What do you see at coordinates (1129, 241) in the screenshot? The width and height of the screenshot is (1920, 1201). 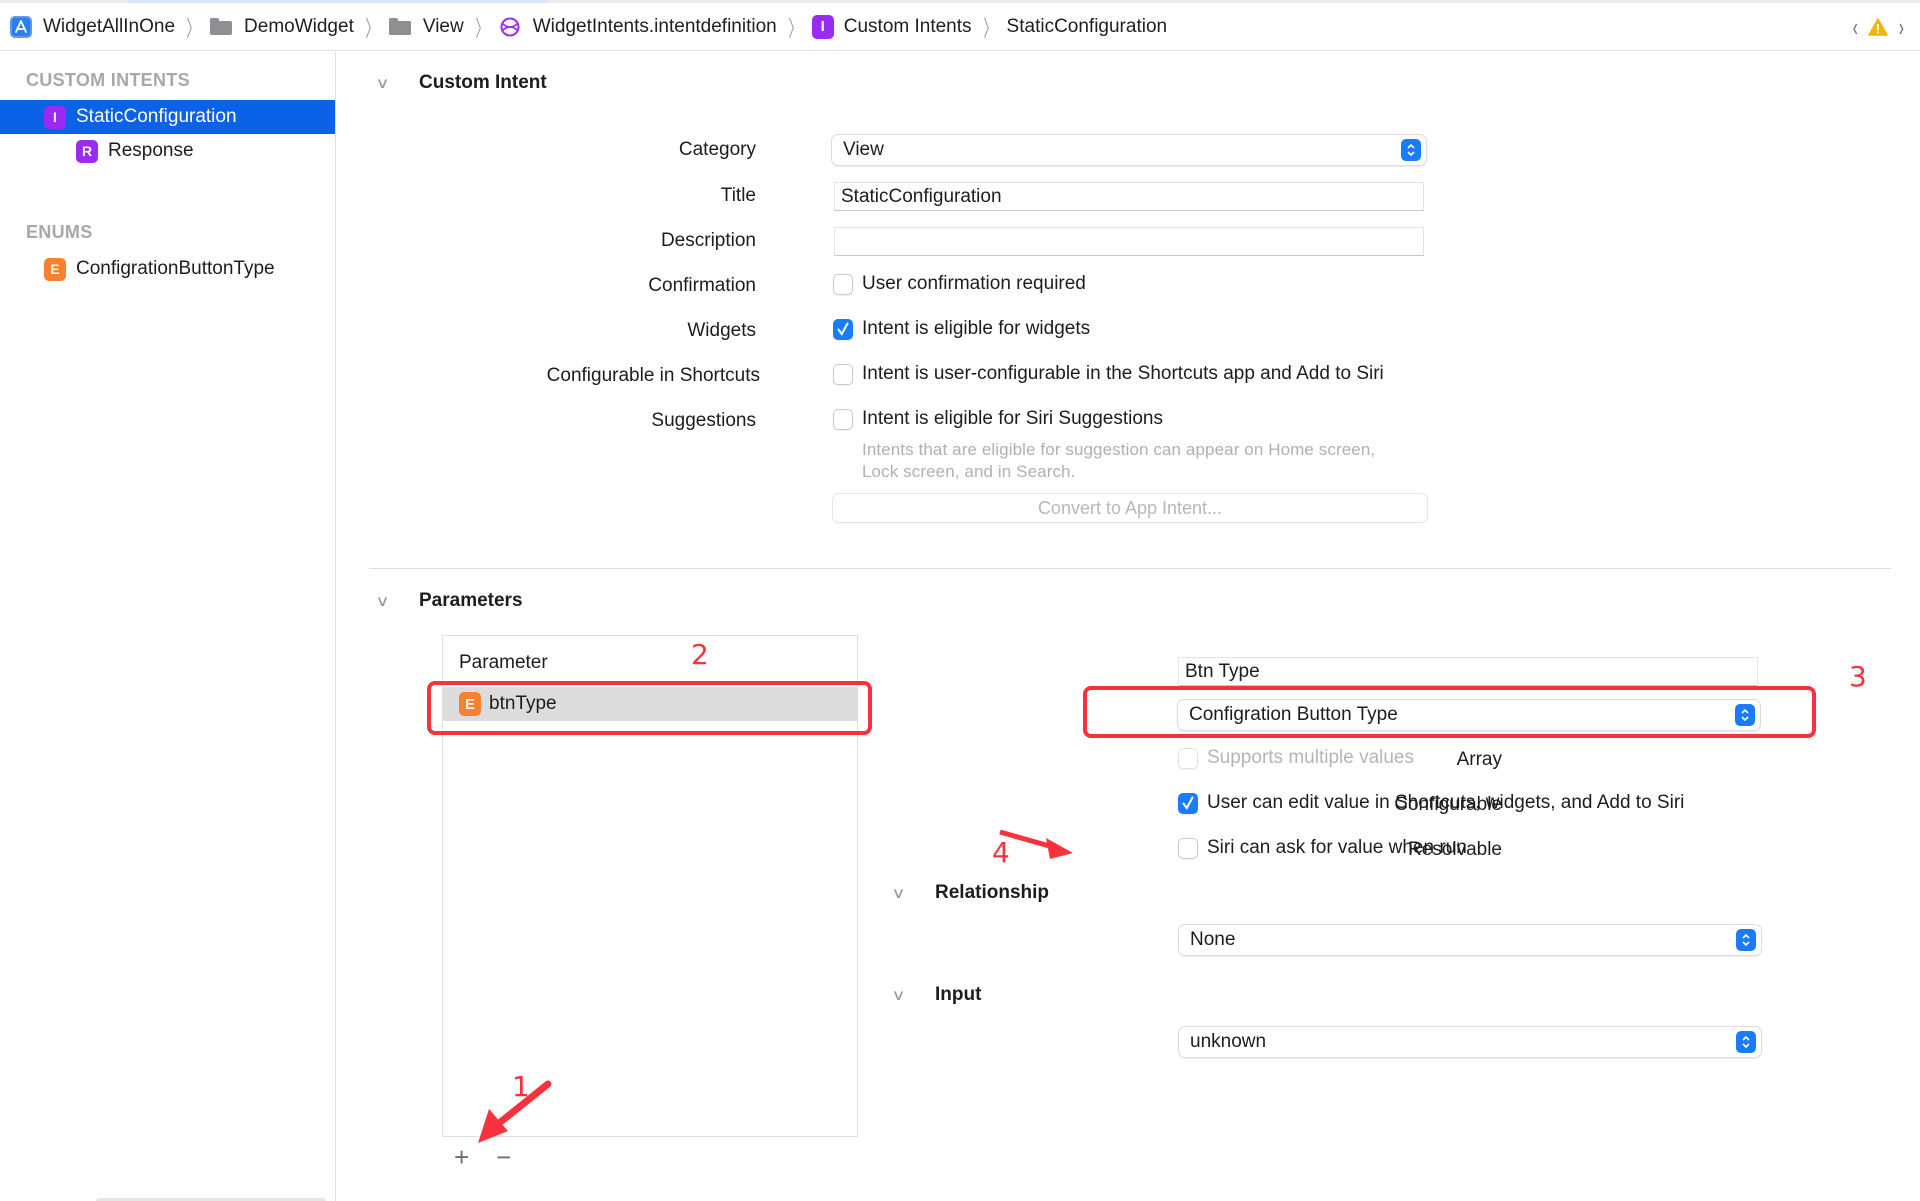 I see `description-field` at bounding box center [1129, 241].